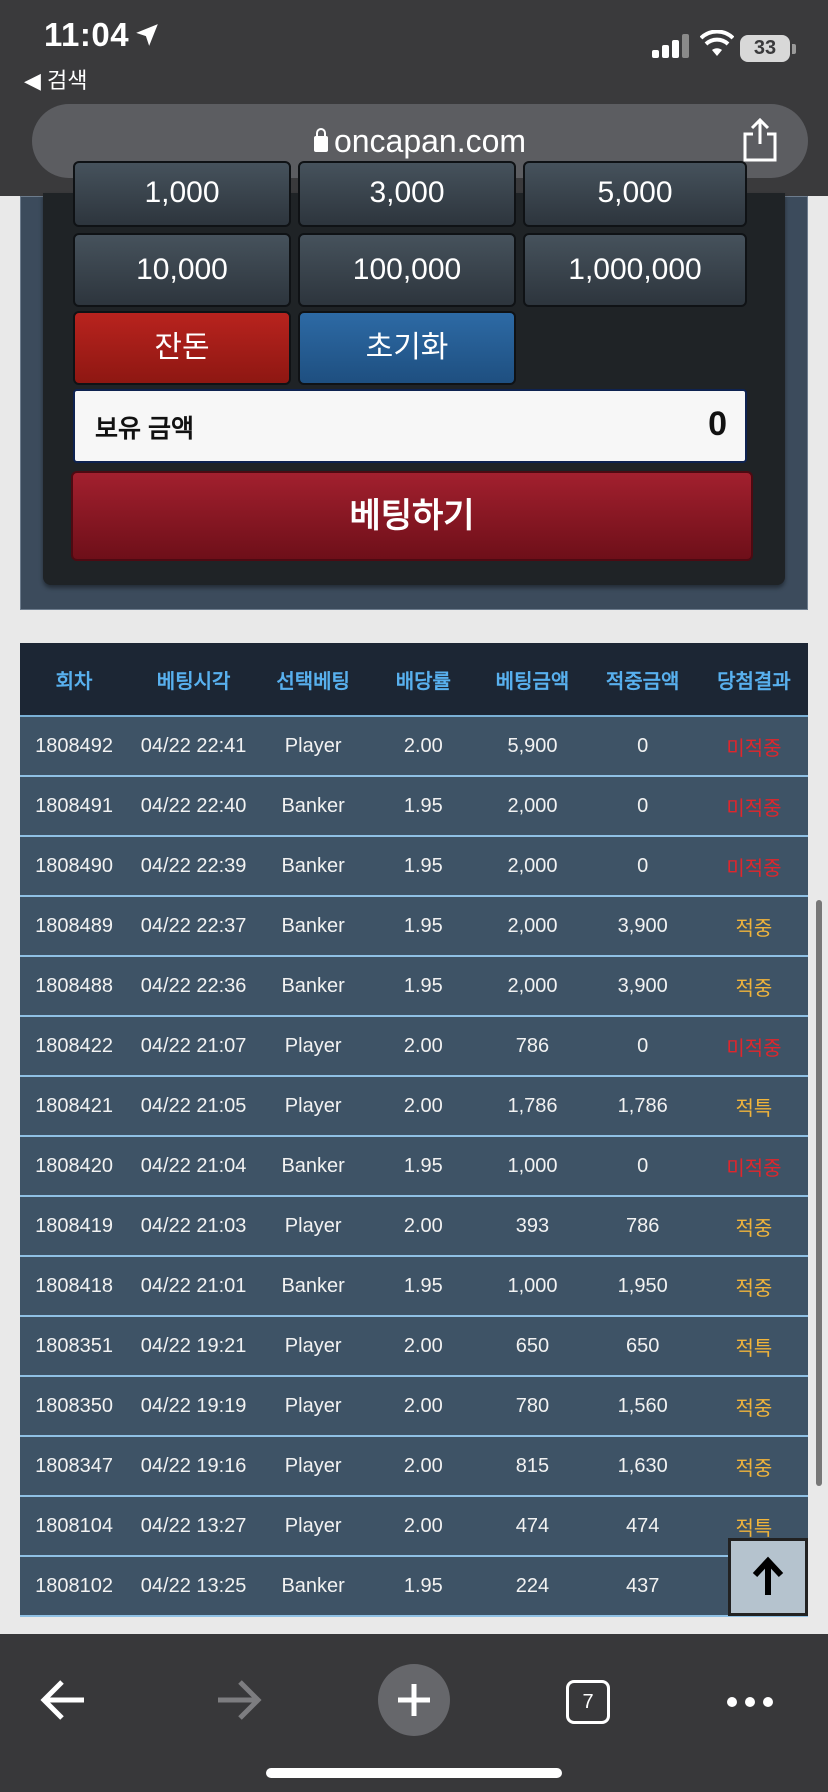 Image resolution: width=828 pixels, height=1792 pixels. Describe the element at coordinates (717, 43) in the screenshot. I see `wifi-icon` at that location.